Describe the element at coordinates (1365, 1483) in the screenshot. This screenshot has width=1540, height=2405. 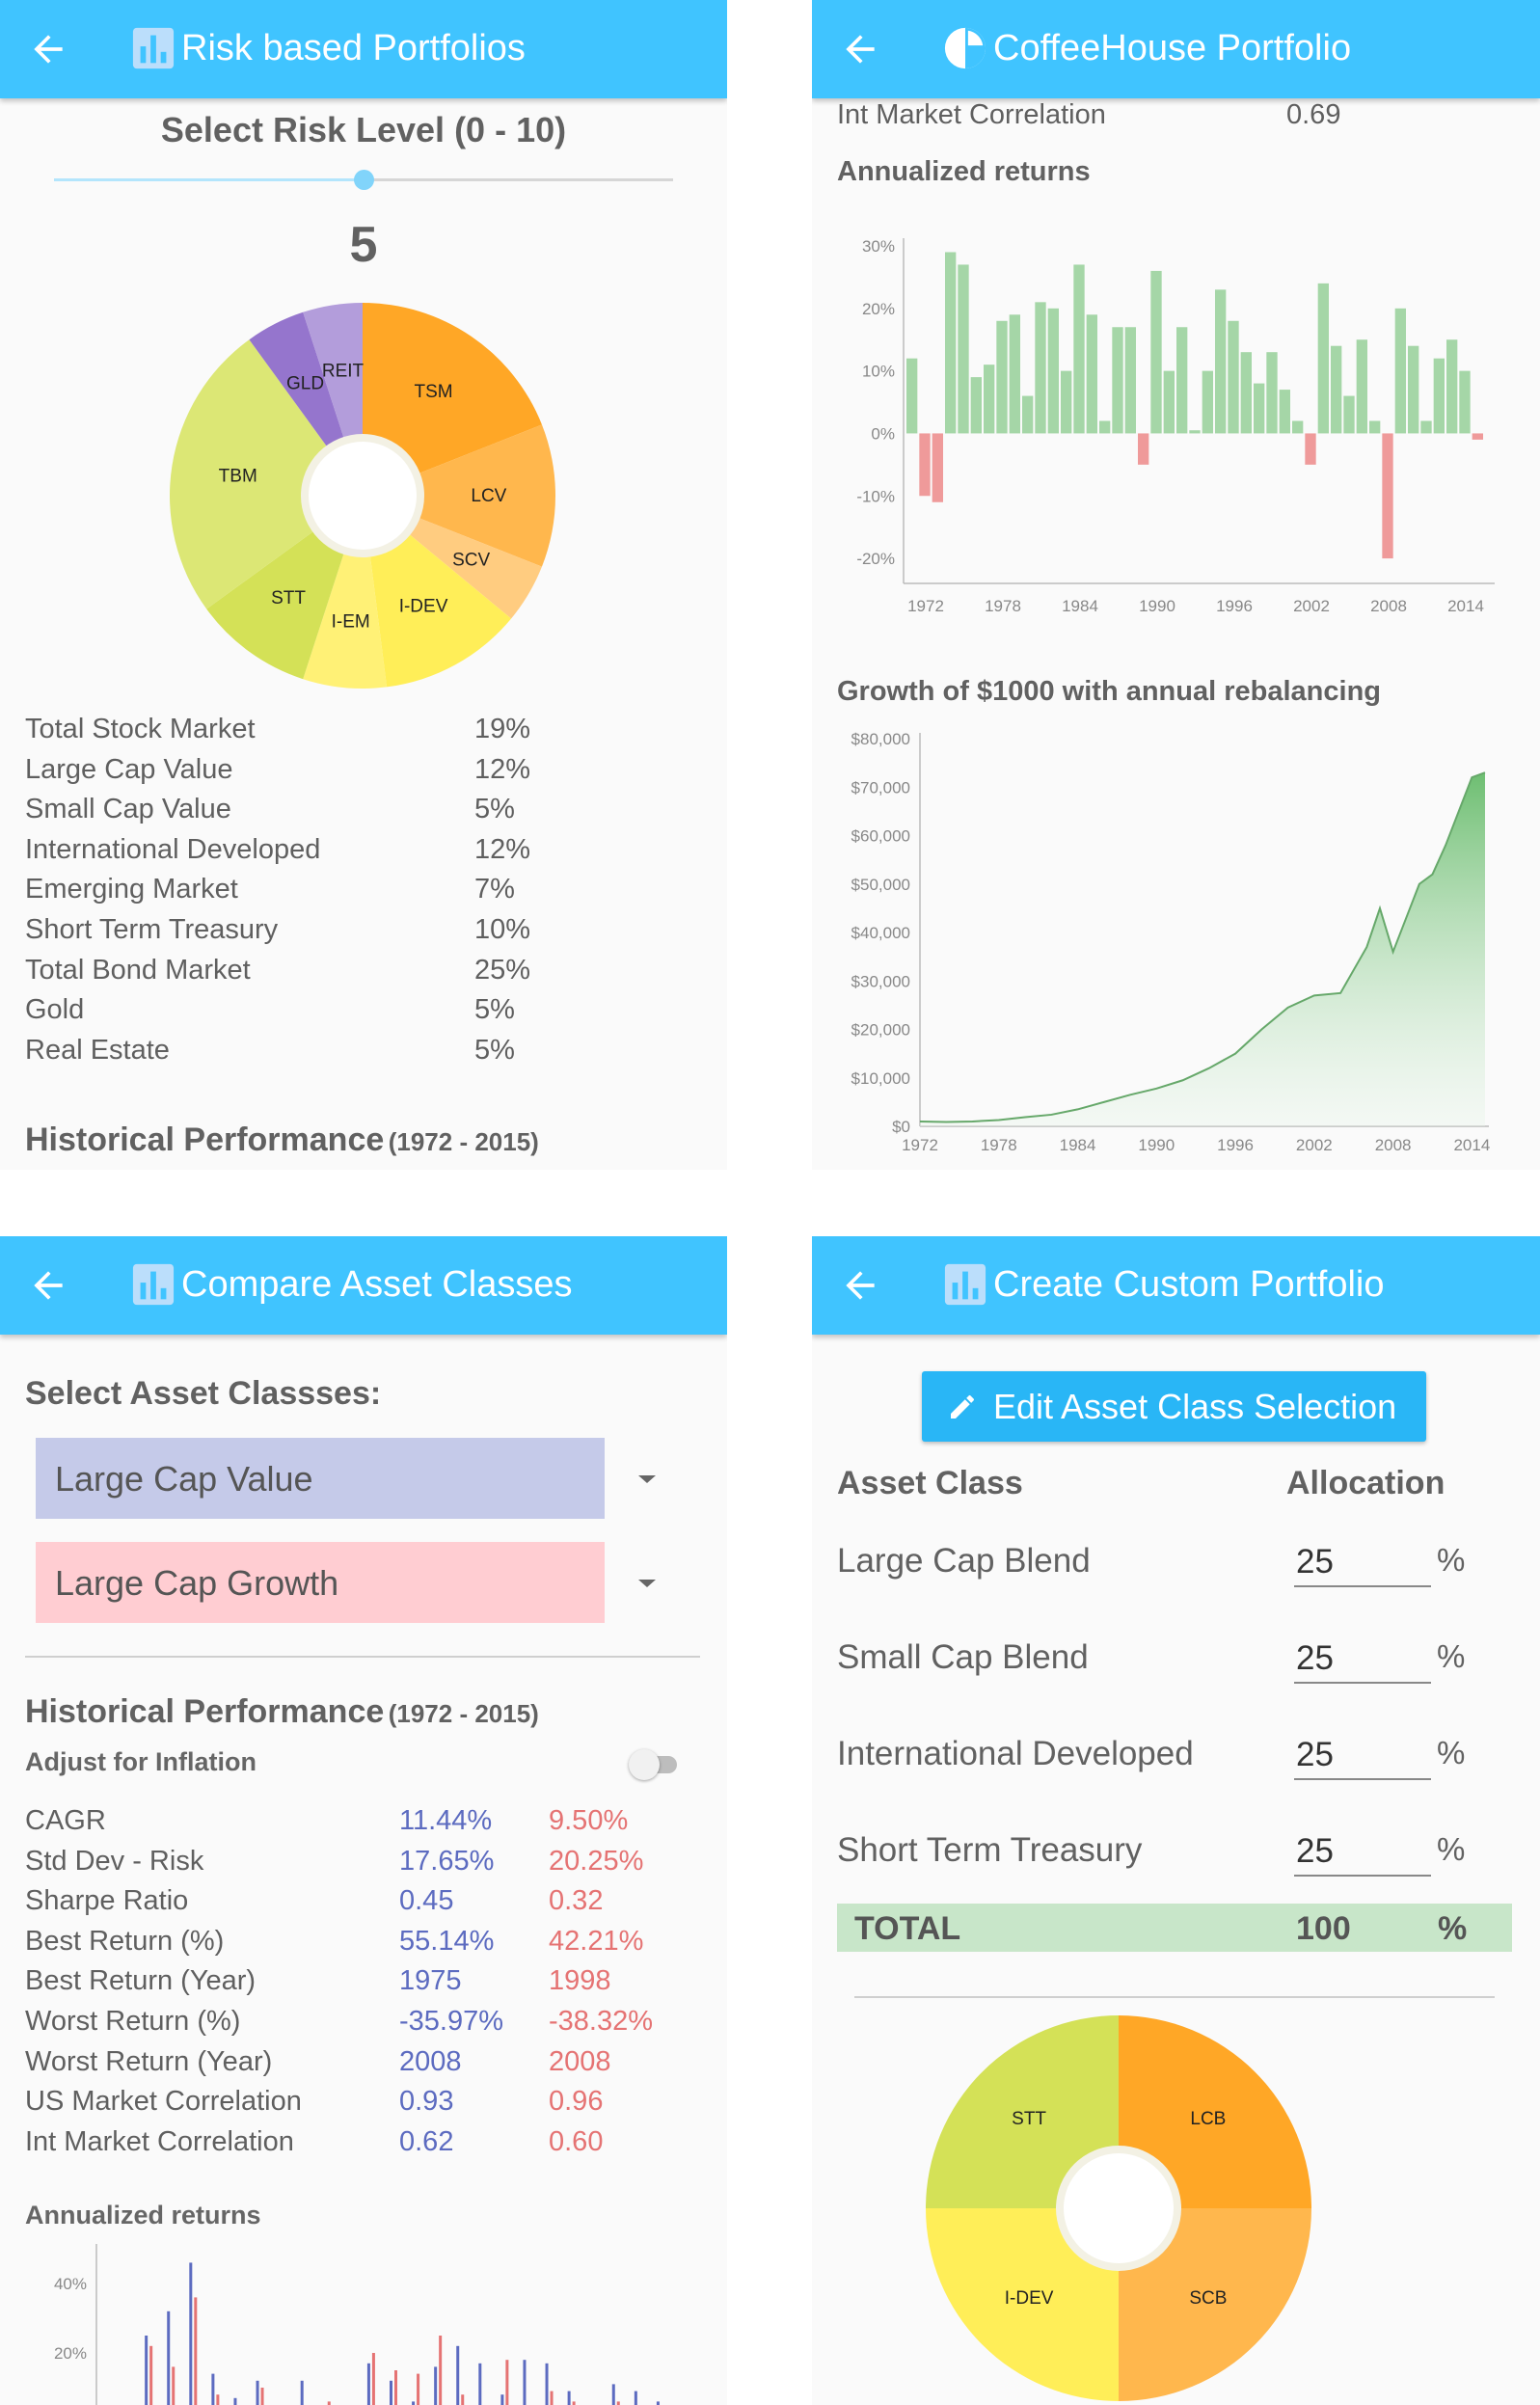
I see `allocation-header: Allocation` at that location.